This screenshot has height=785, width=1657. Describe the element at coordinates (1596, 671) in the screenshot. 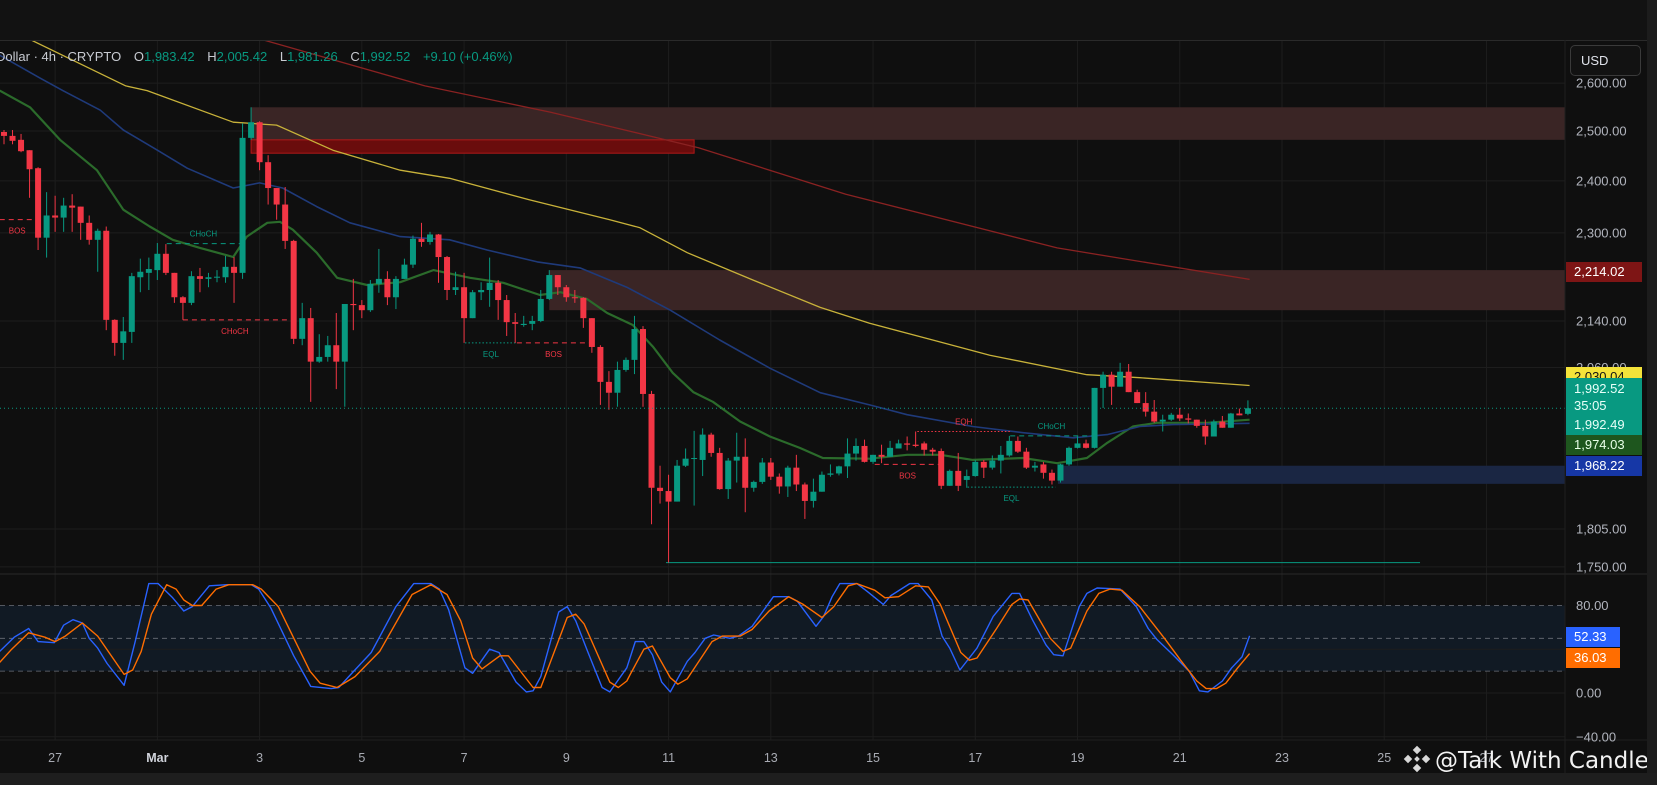

I see `oscillator-axis: 80.00 0.00 −40.00` at that location.